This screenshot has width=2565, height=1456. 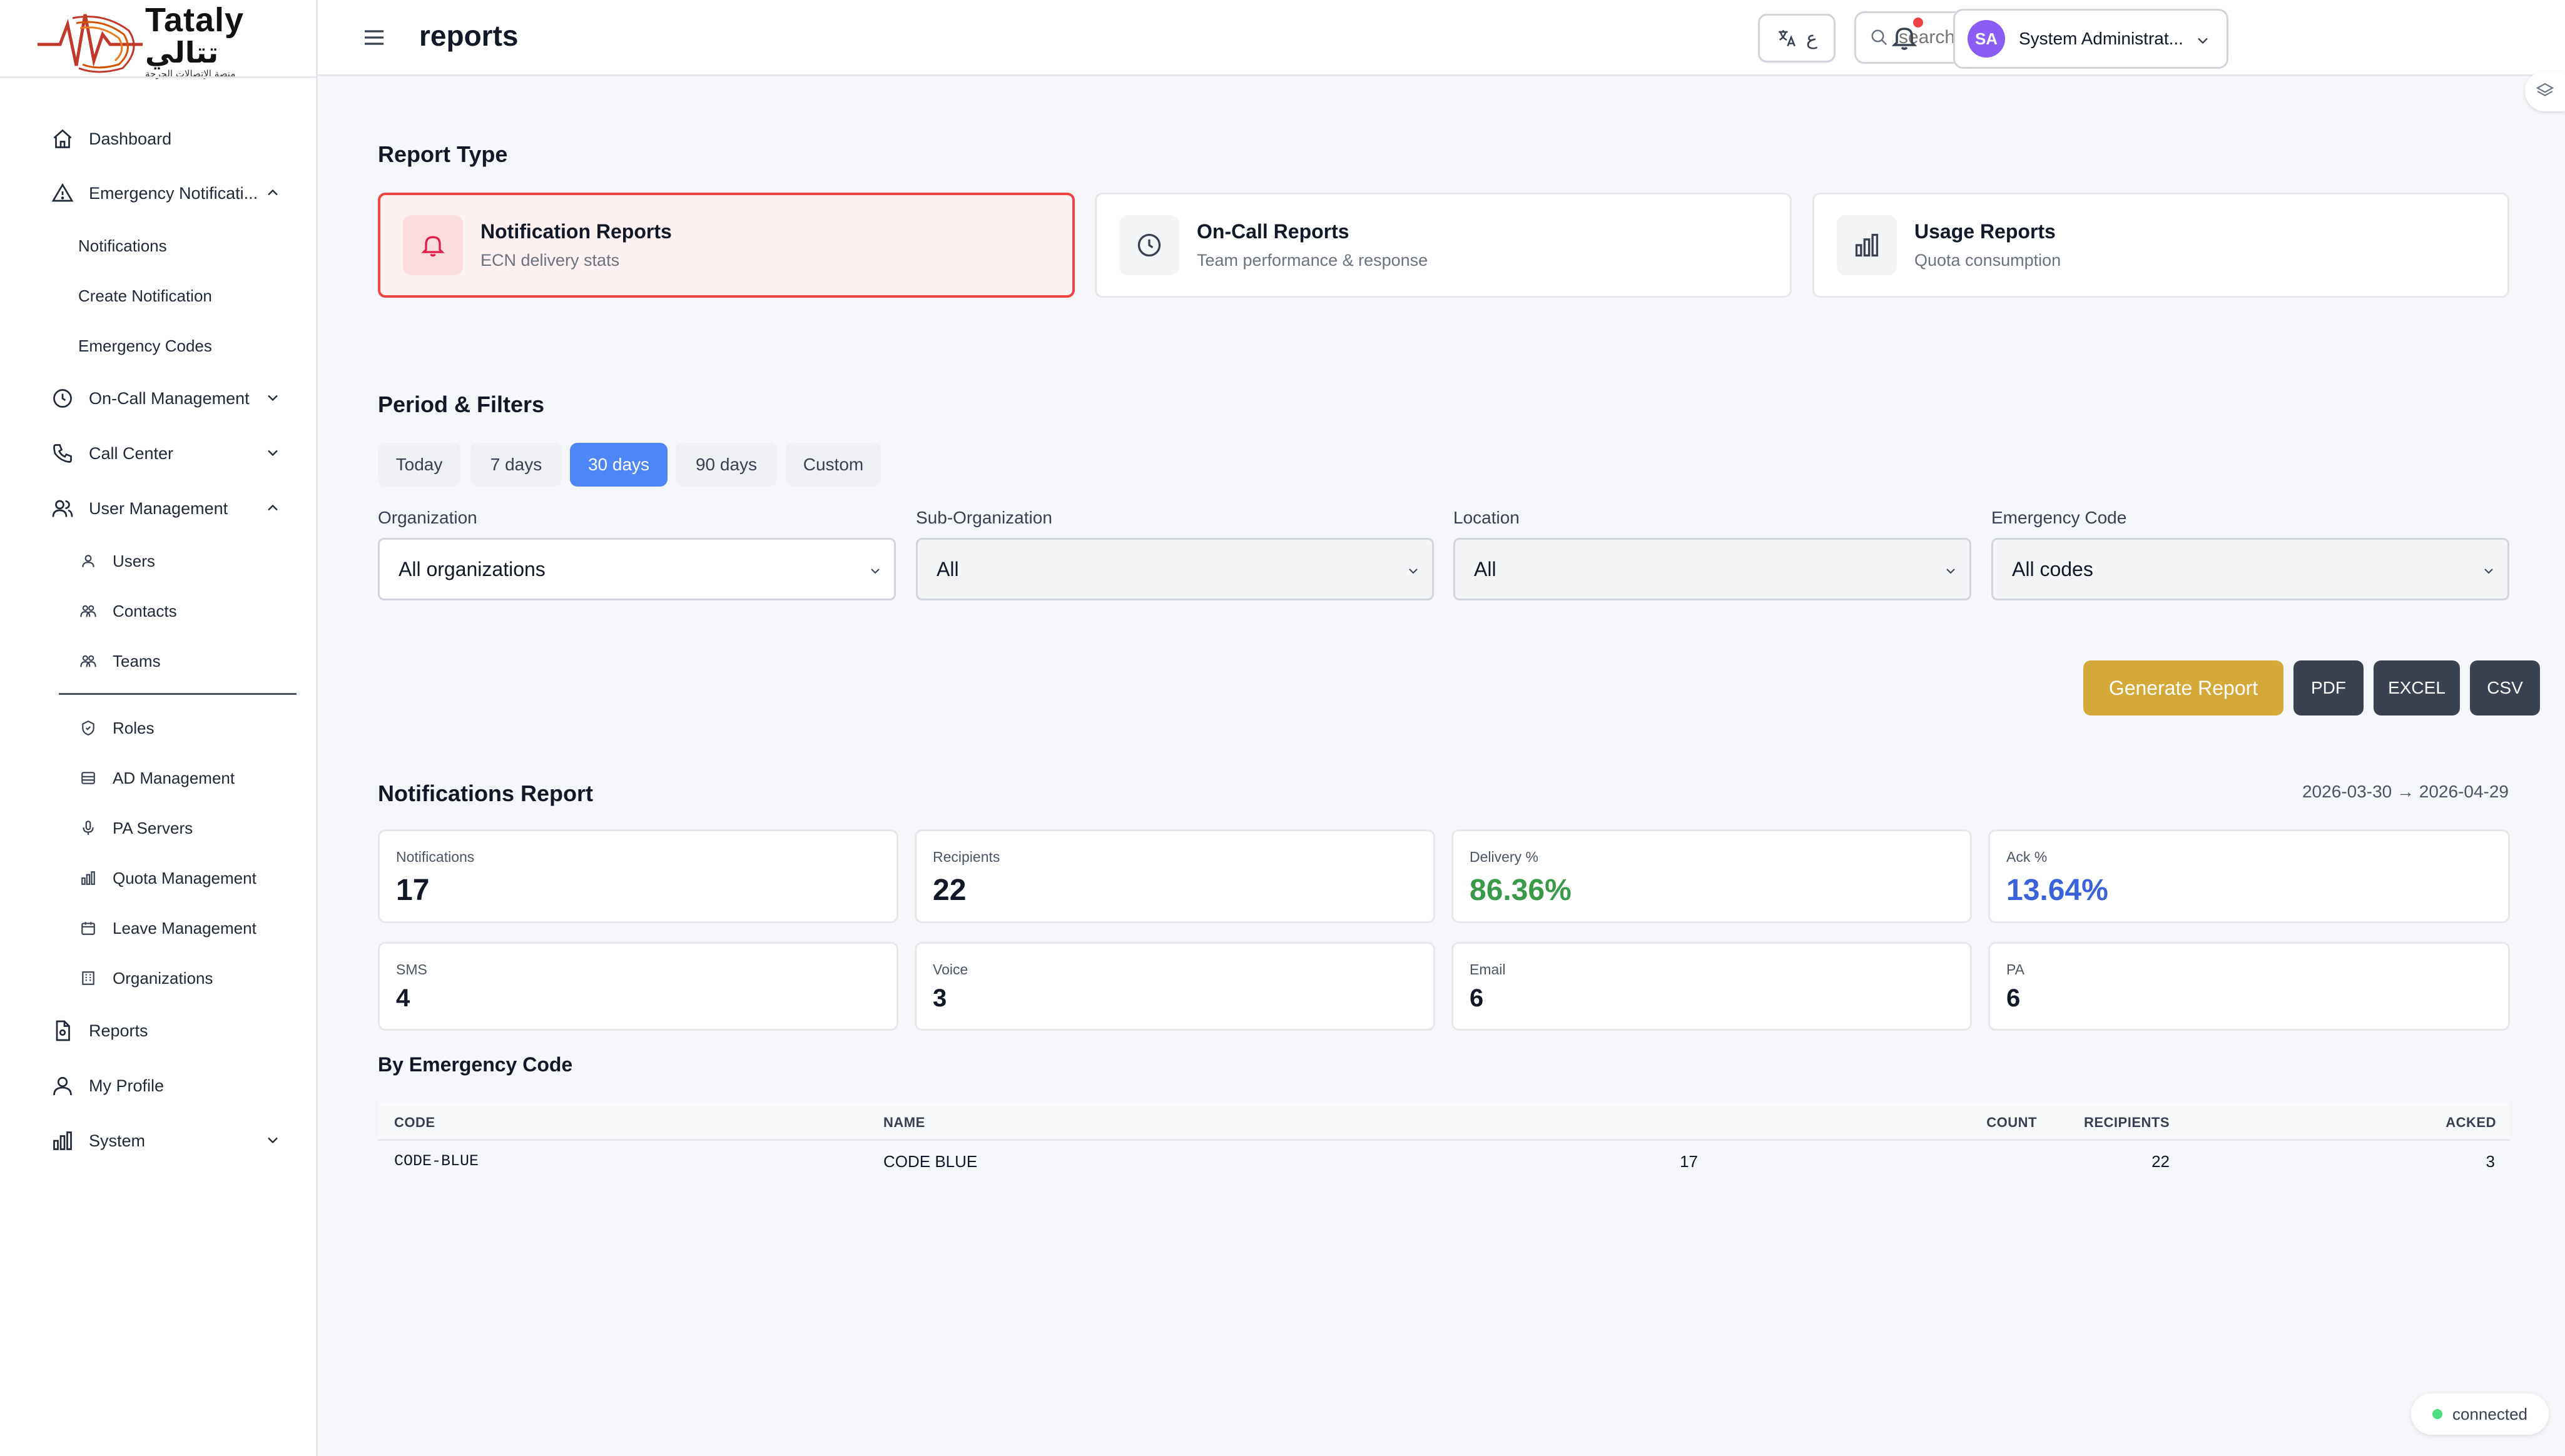 I want to click on sidebar-item-organizations: Organizations, so click(x=146, y=978).